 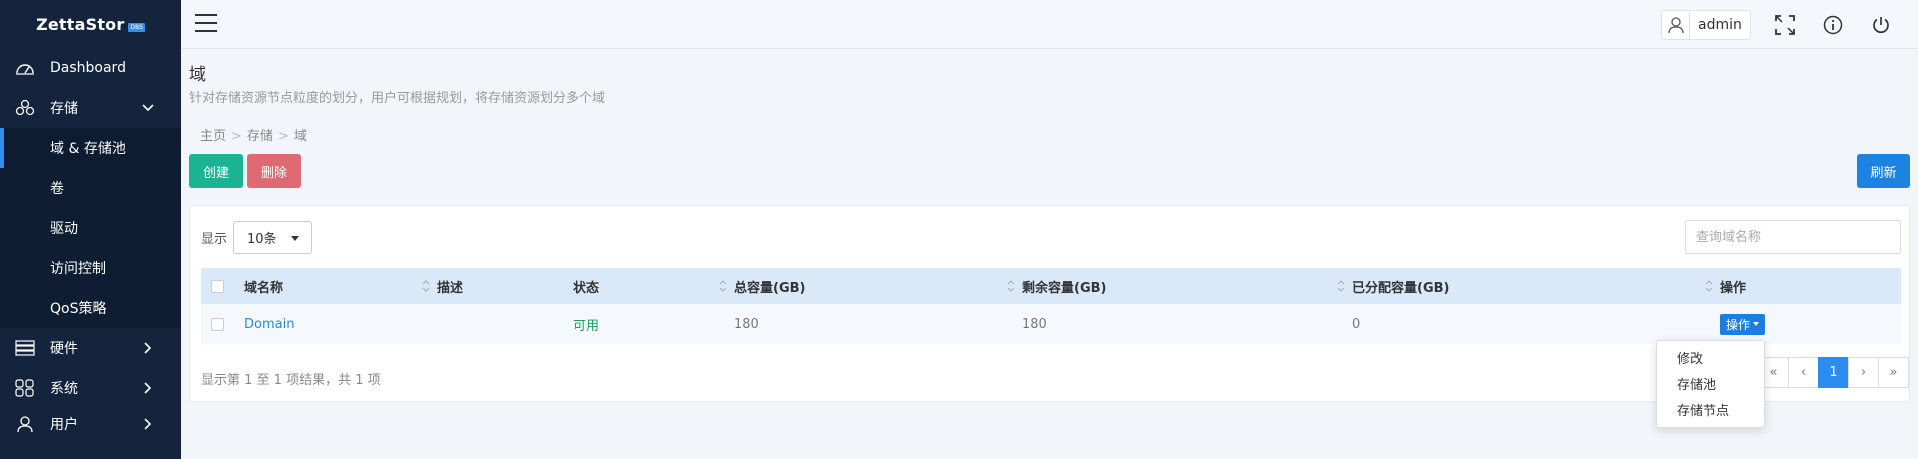 What do you see at coordinates (64, 389) in the screenshot?
I see `sidebar-item-label: 系统` at bounding box center [64, 389].